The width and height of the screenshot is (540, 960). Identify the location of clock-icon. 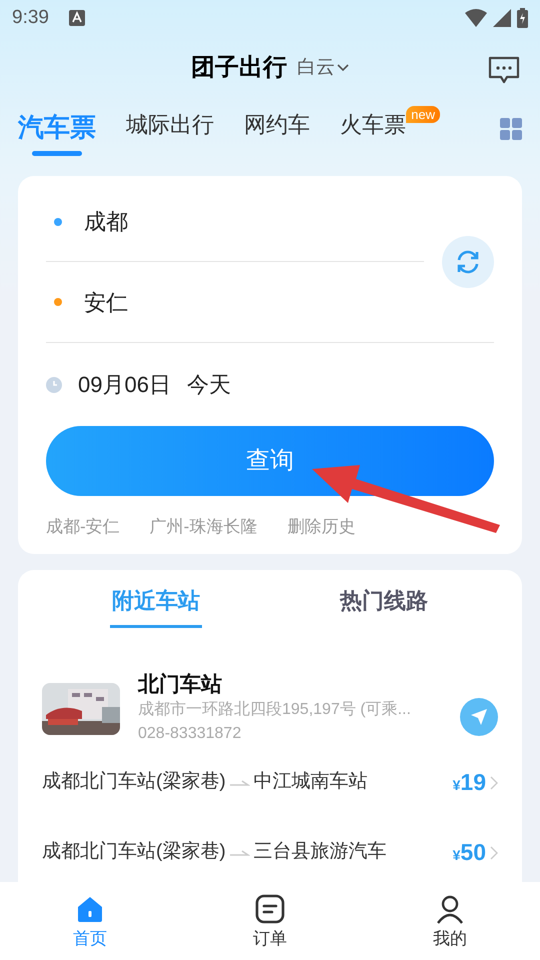
(54, 384).